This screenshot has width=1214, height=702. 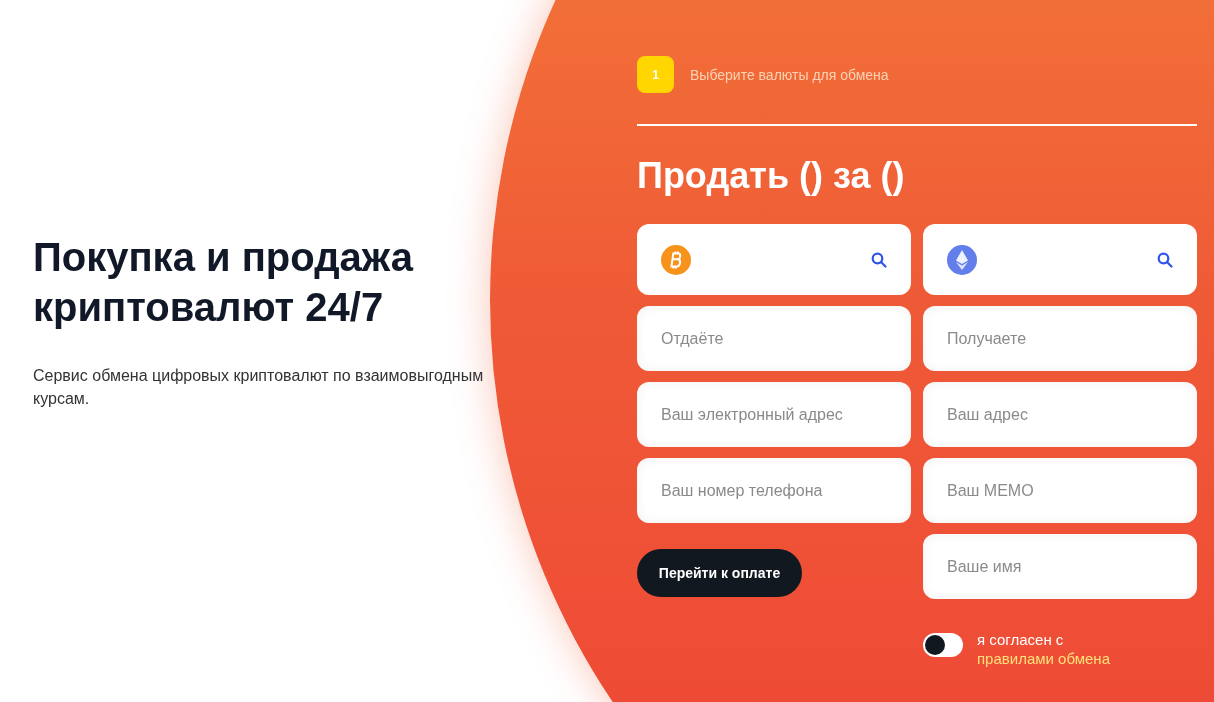 What do you see at coordinates (719, 573) in the screenshot?
I see `pay-button: Перейти к оплате` at bounding box center [719, 573].